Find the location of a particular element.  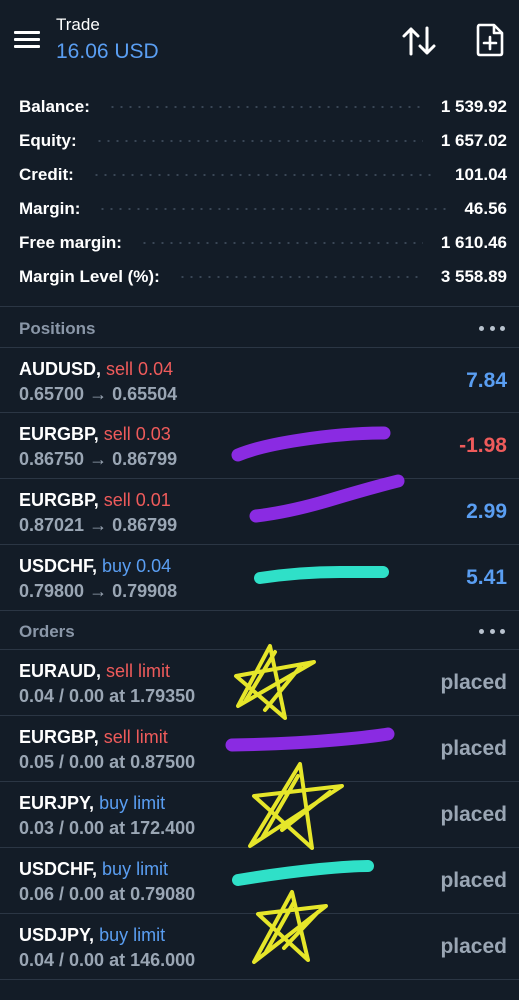

order-title: USDCHF, buy limit is located at coordinates (93, 869).